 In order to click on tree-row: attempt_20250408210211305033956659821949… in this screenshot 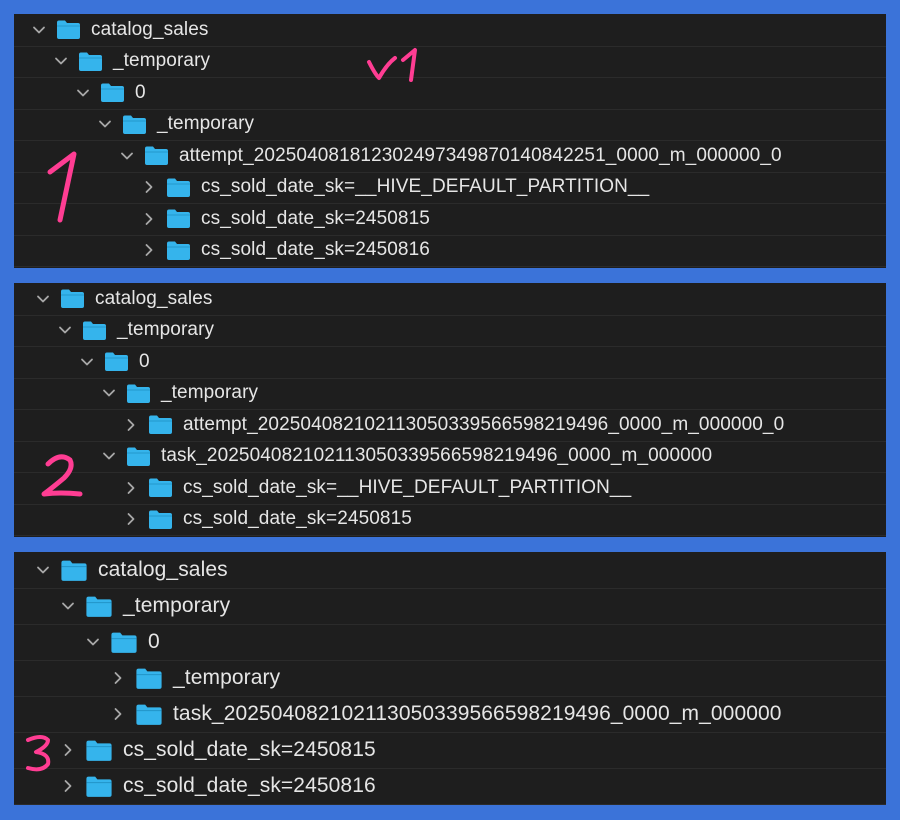, I will do `click(450, 425)`.